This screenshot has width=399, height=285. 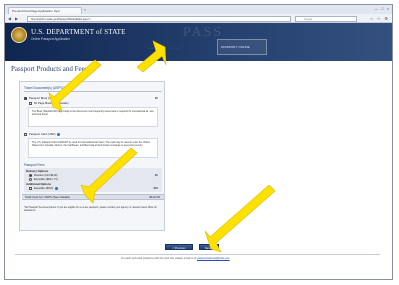 What do you see at coordinates (151, 56) in the screenshot?
I see `arrow-header-icon` at bounding box center [151, 56].